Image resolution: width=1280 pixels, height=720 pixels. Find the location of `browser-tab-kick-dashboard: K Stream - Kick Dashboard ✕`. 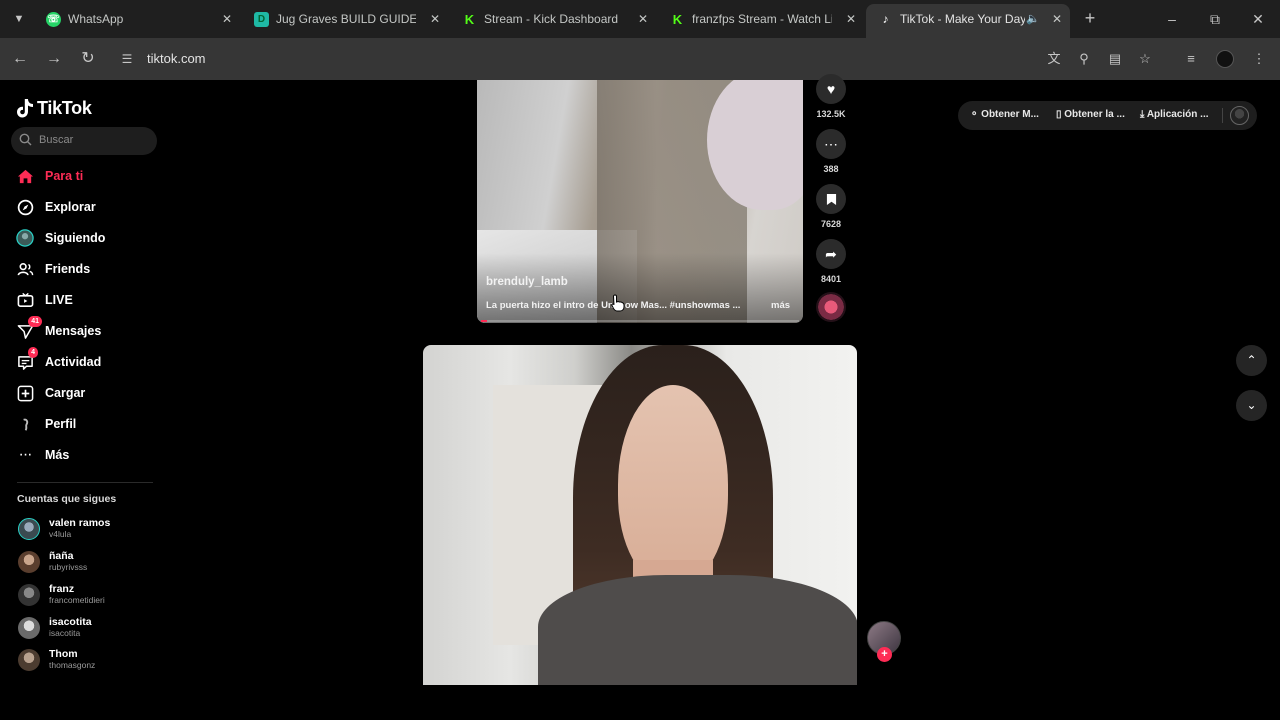

browser-tab-kick-dashboard: K Stream - Kick Dashboard ✕ is located at coordinates (553, 19).